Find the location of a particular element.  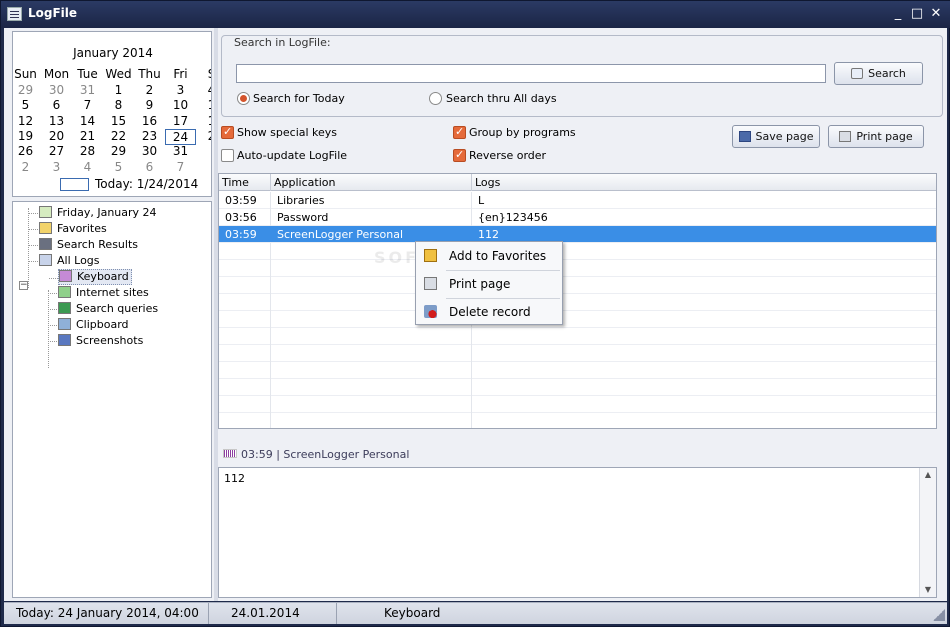

radio-search-all is located at coordinates (435, 98).